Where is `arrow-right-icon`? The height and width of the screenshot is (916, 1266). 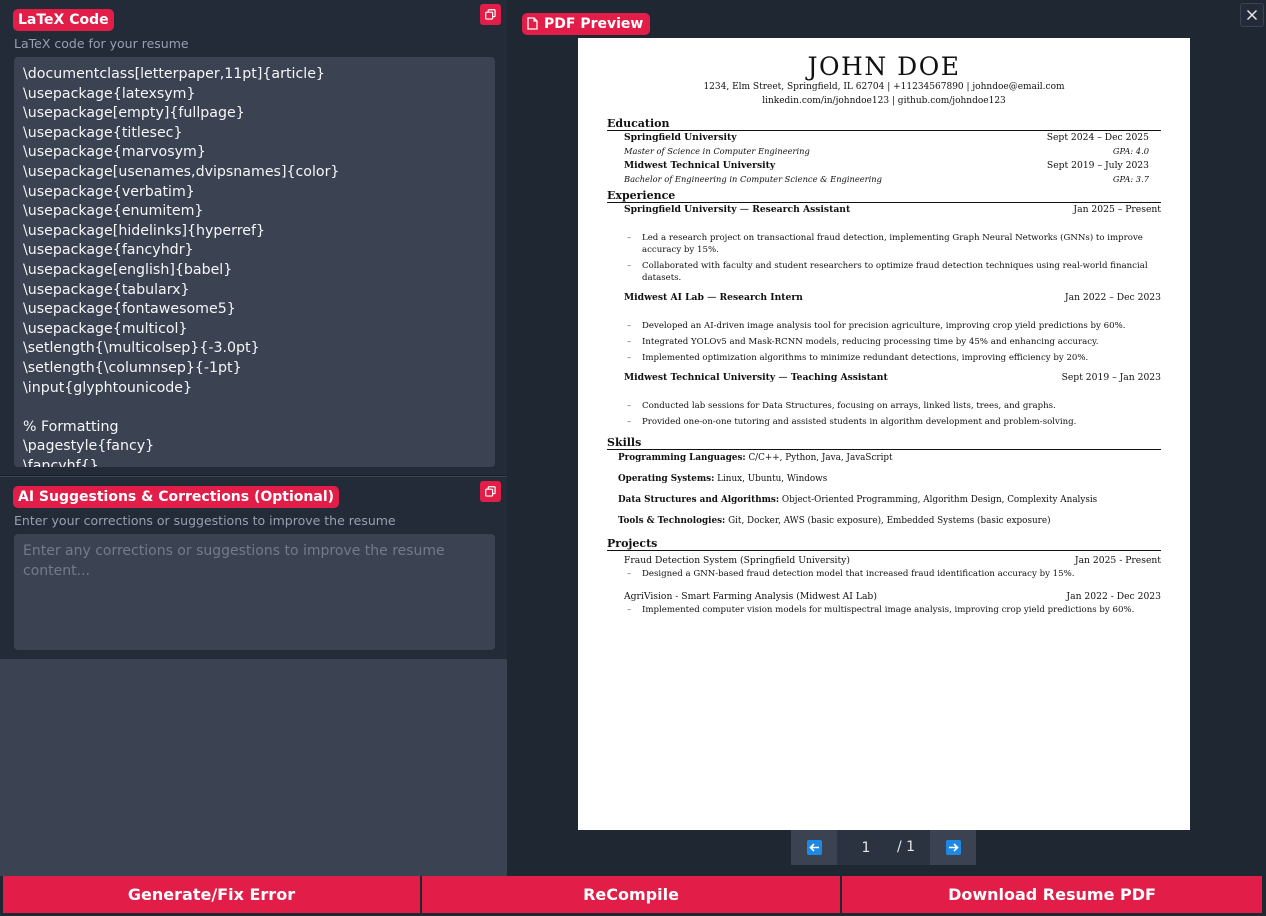 arrow-right-icon is located at coordinates (953, 847).